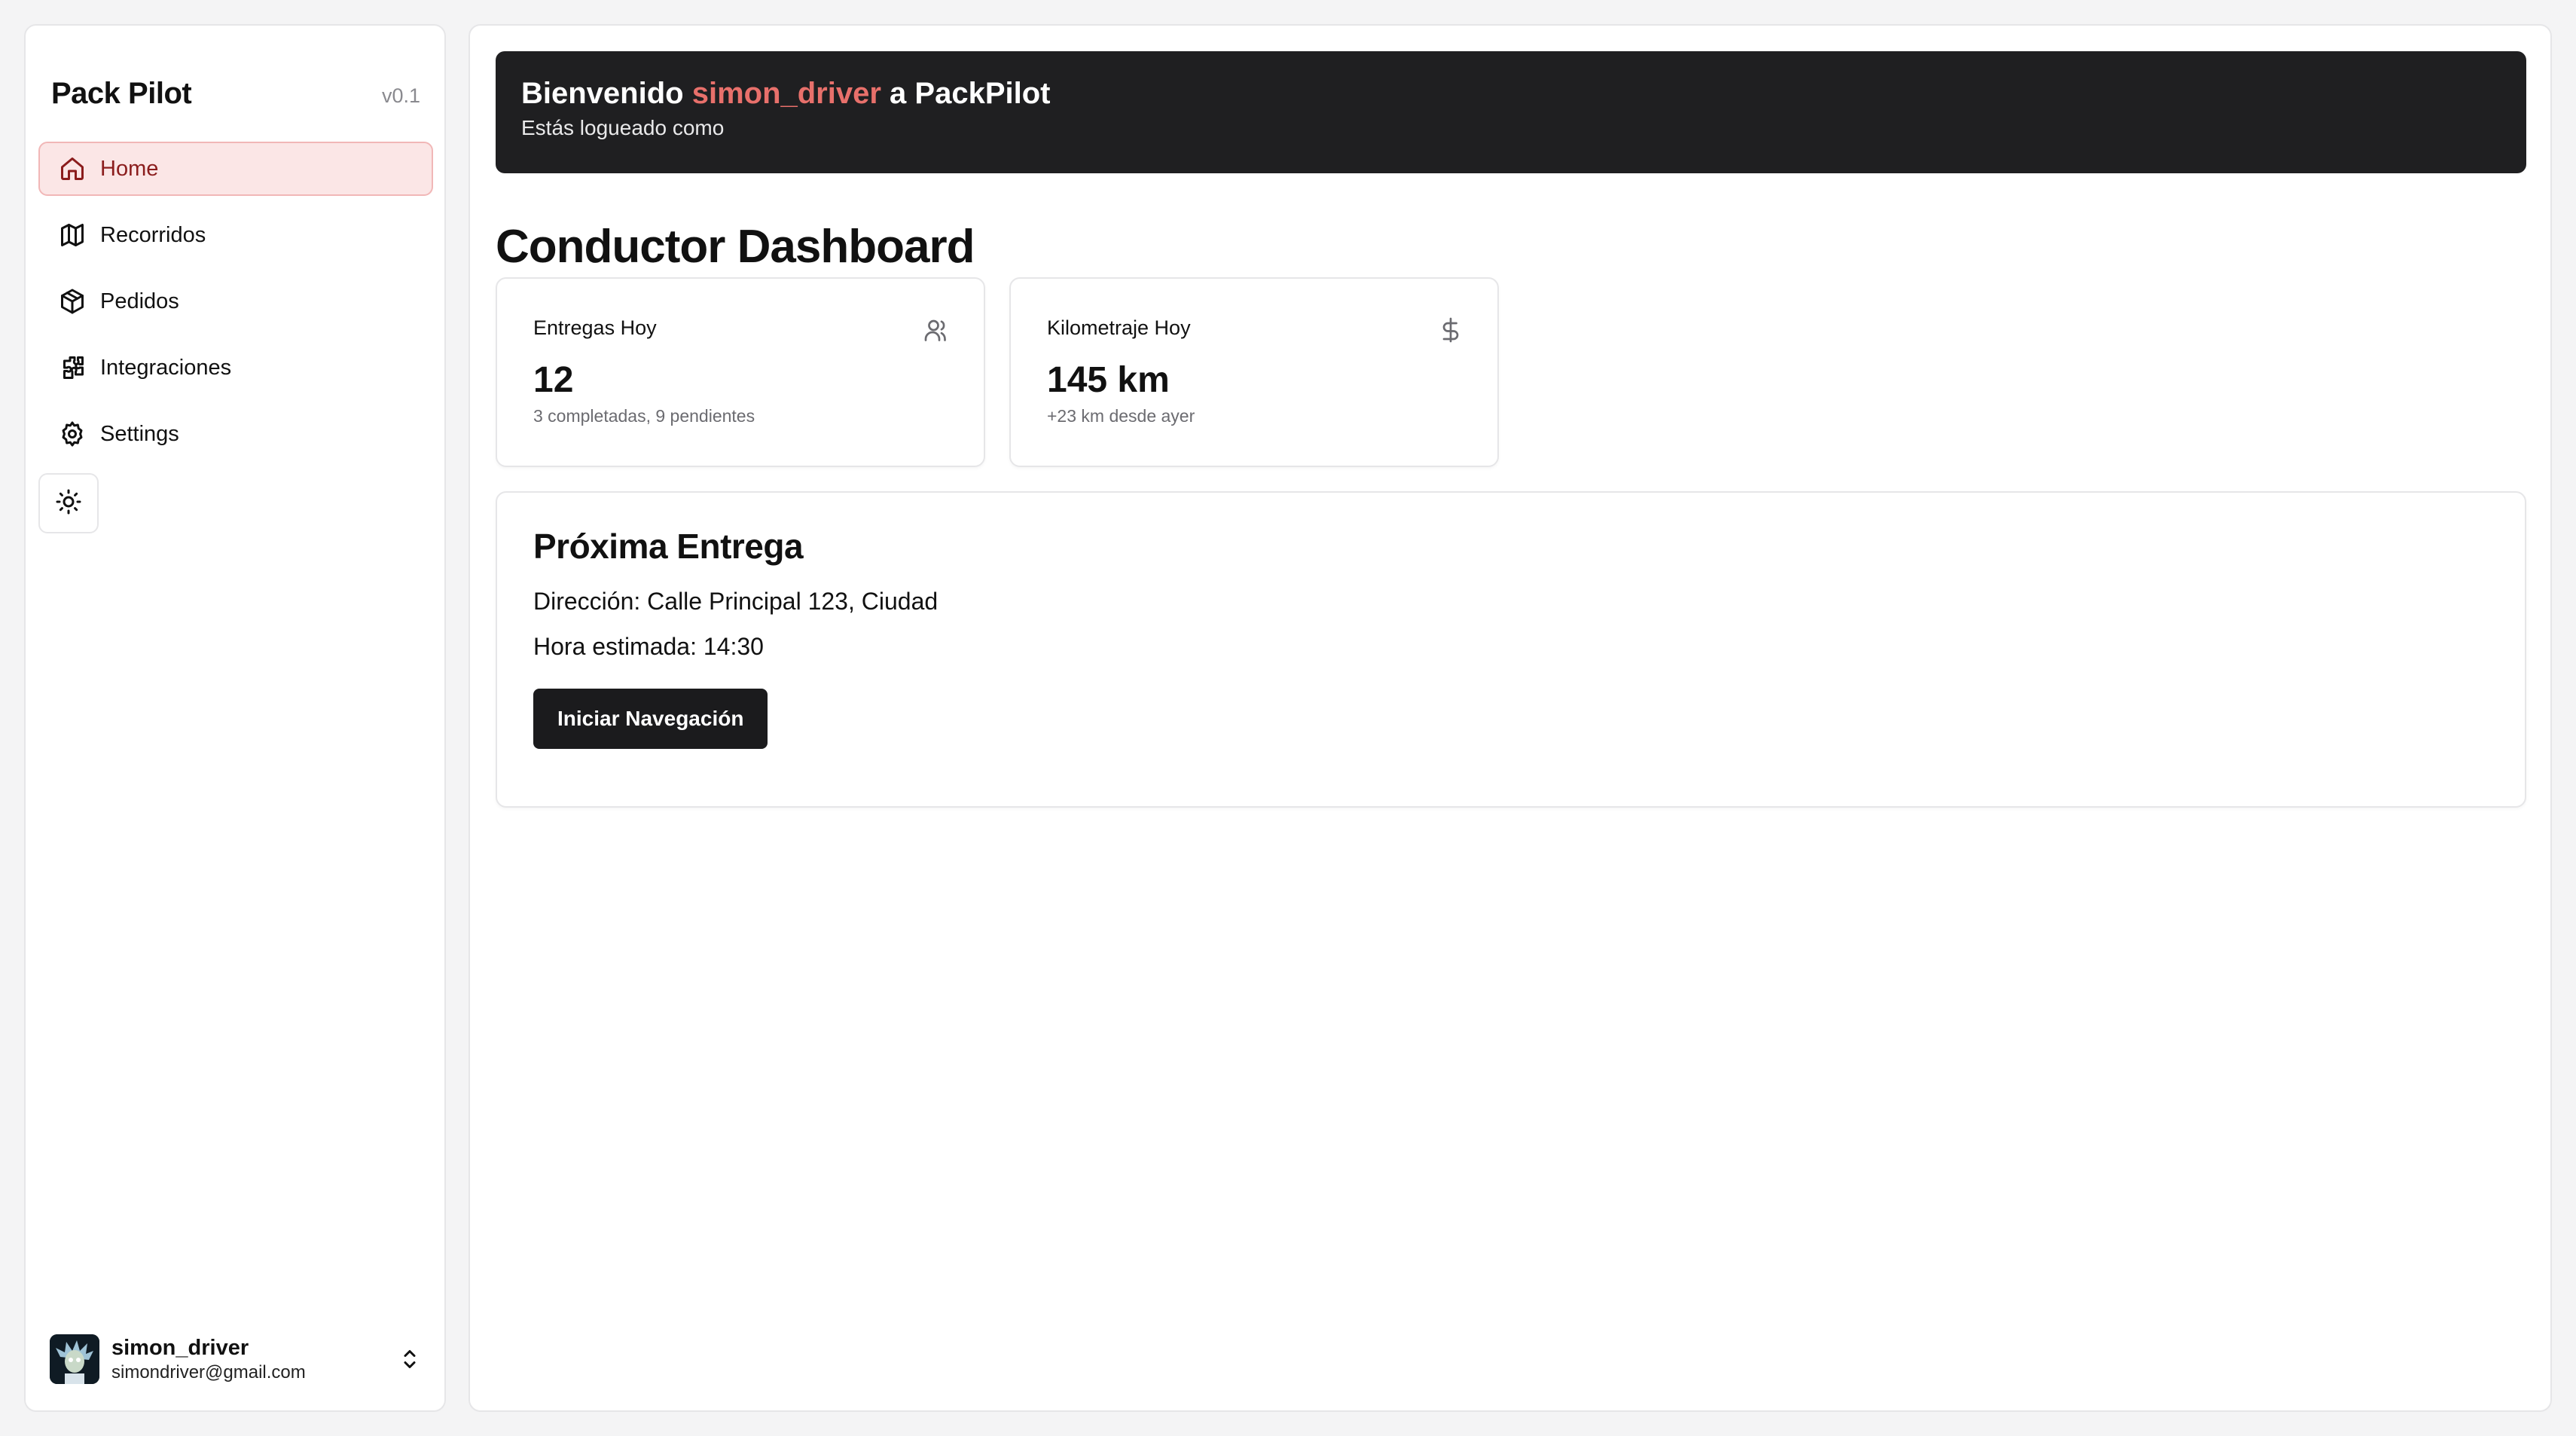 The width and height of the screenshot is (2576, 1436). Describe the element at coordinates (668, 546) in the screenshot. I see `next-delivery-title: Próxima Entrega` at that location.